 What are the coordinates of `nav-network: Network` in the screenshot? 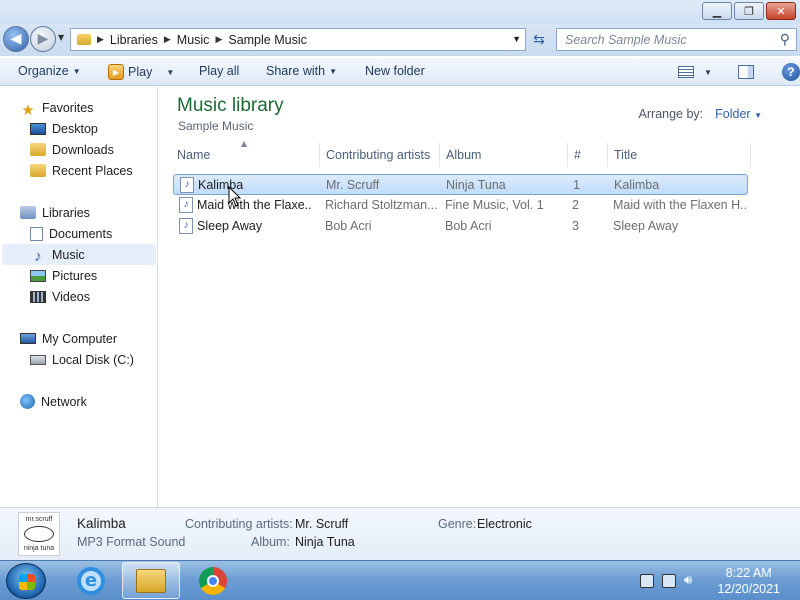 It's located at (53, 401).